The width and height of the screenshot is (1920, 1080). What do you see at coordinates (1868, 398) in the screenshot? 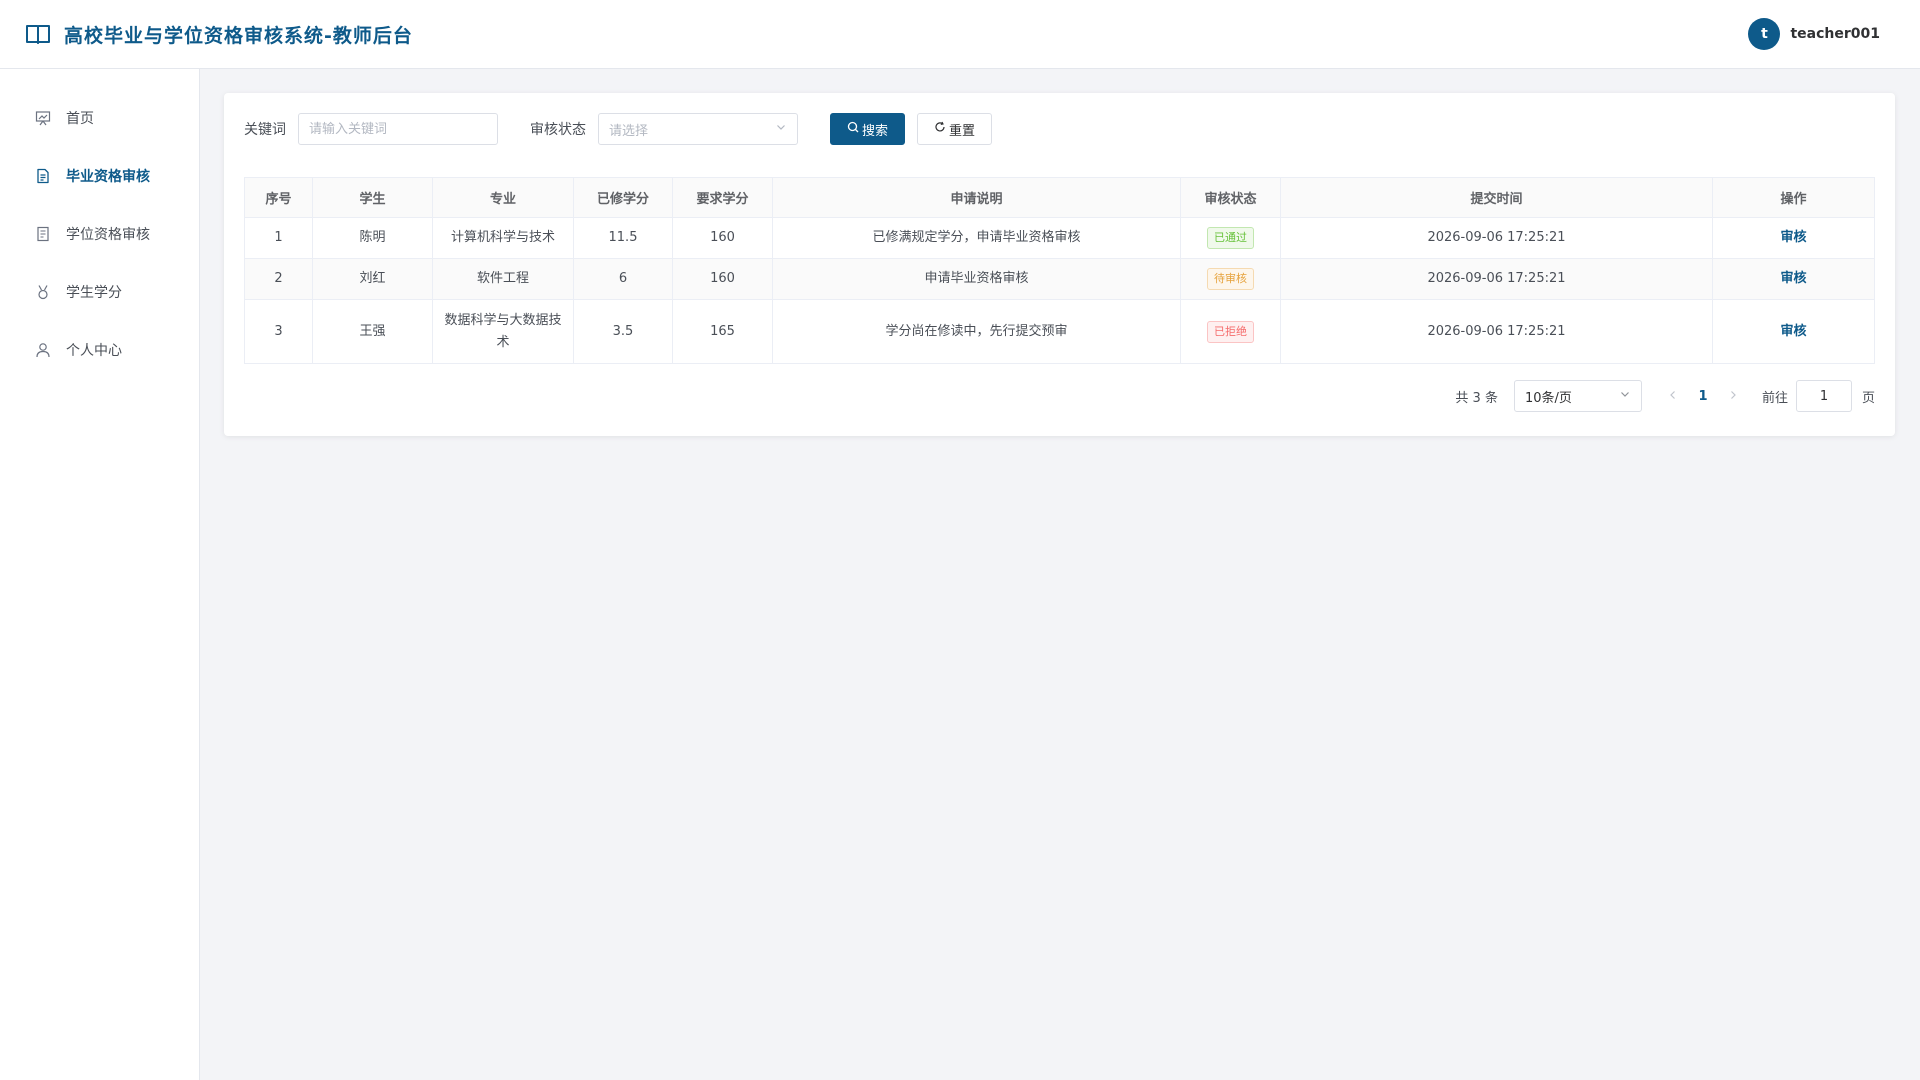
I see `goto-suffix: 页` at bounding box center [1868, 398].